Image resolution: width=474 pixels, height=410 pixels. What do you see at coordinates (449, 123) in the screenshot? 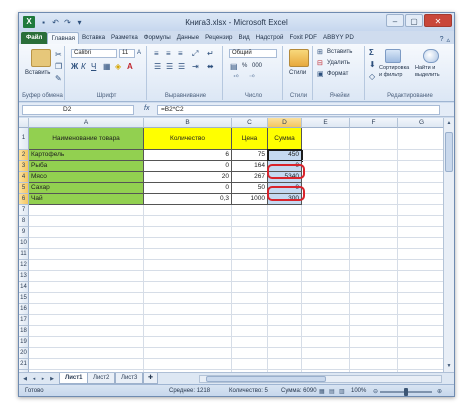
I see `scroll-up-icon: ▲` at bounding box center [449, 123].